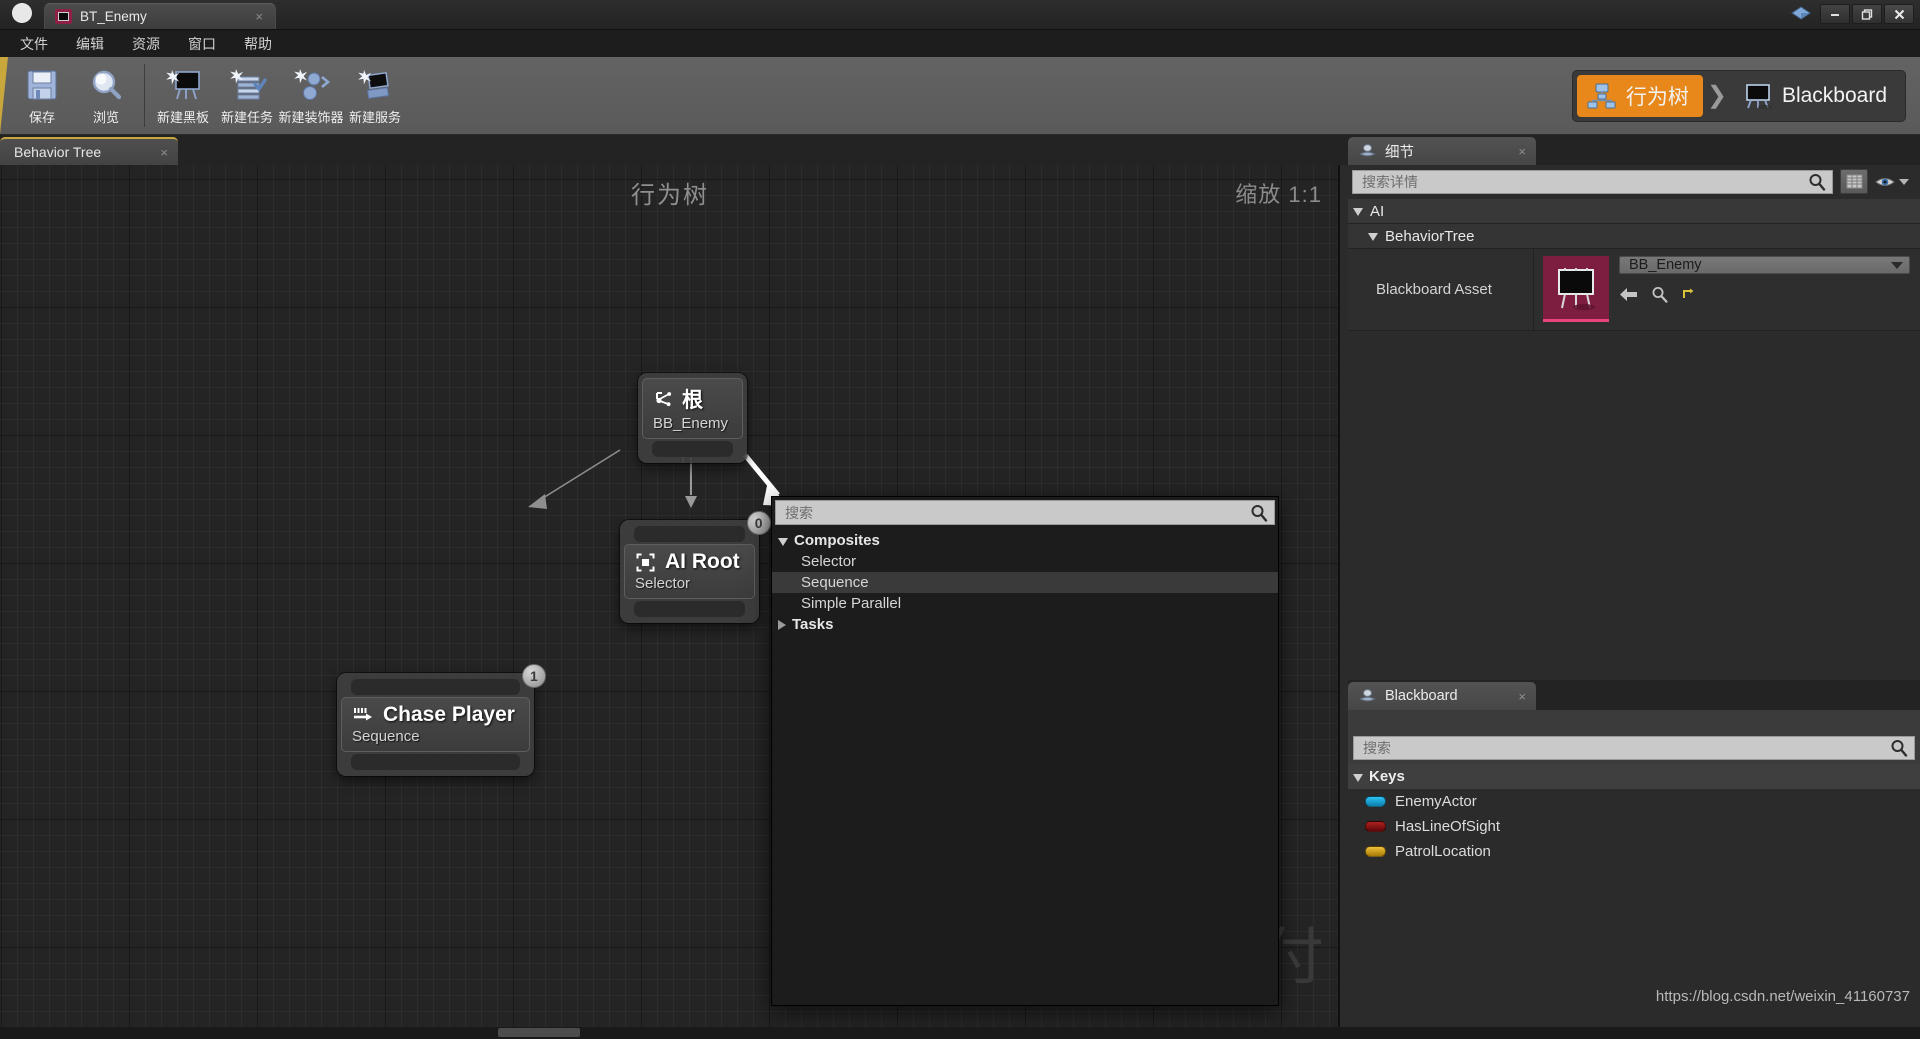 Image resolution: width=1920 pixels, height=1039 pixels. I want to click on graph-node-ai-root-title: AI Root, so click(702, 561).